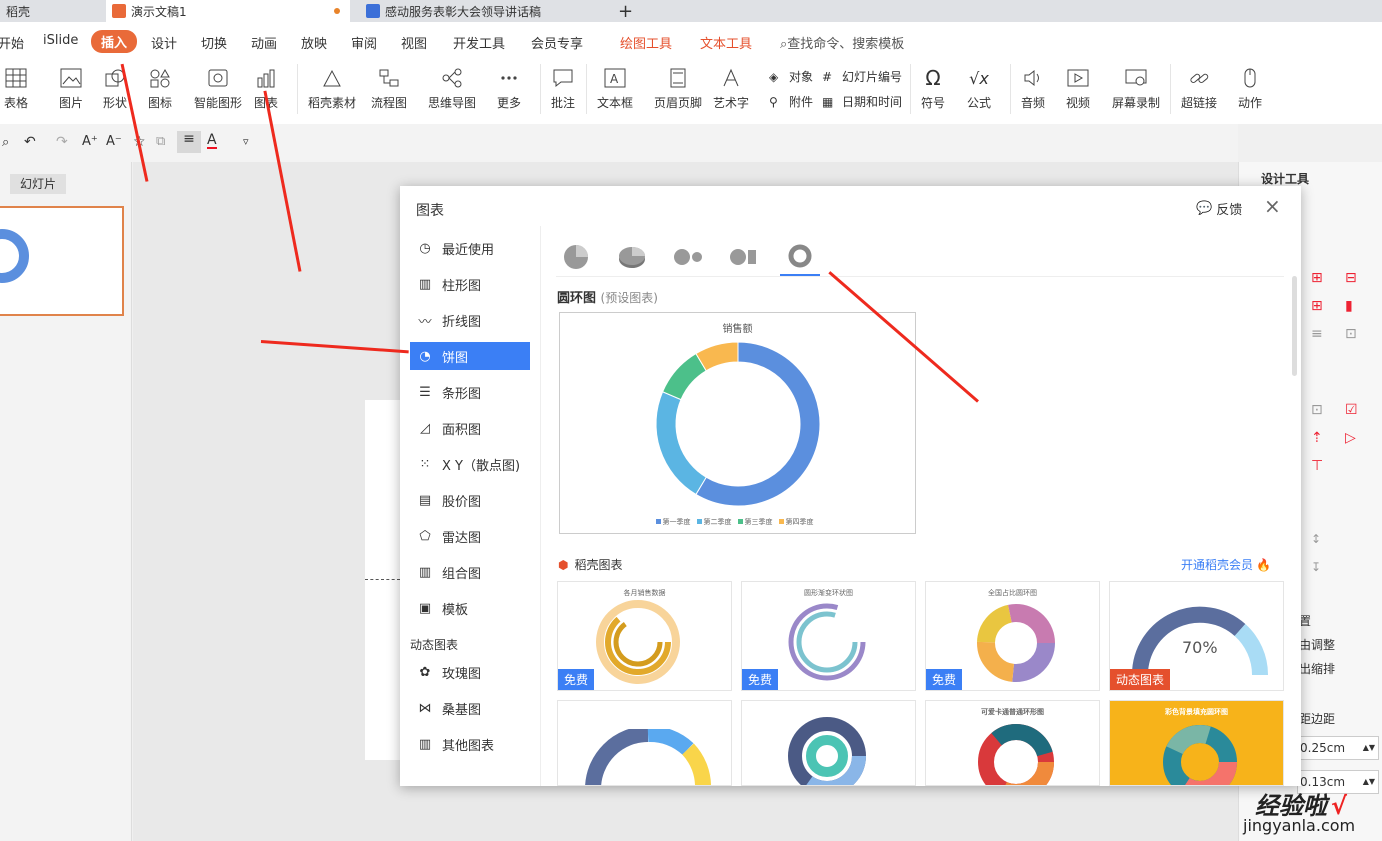  What do you see at coordinates (212, 141) in the screenshot?
I see `font-color-icon: A` at bounding box center [212, 141].